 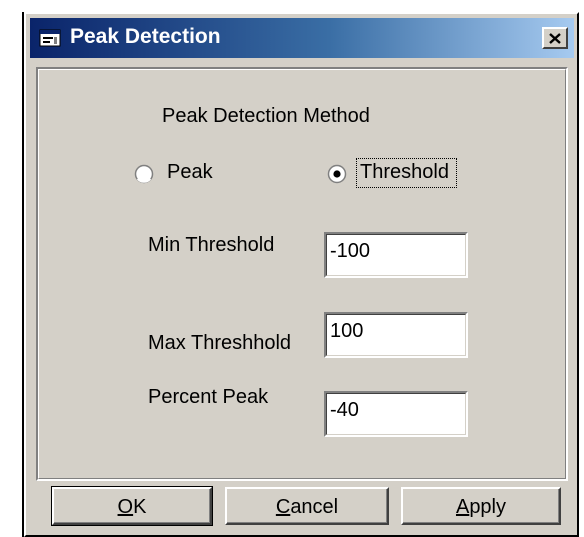 I want to click on cancel-button: Cancel, so click(x=307, y=506).